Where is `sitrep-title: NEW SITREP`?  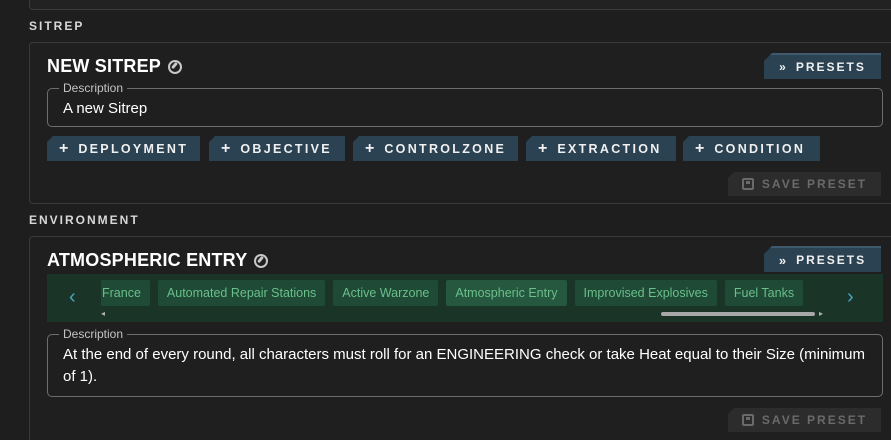 sitrep-title: NEW SITREP is located at coordinates (104, 66).